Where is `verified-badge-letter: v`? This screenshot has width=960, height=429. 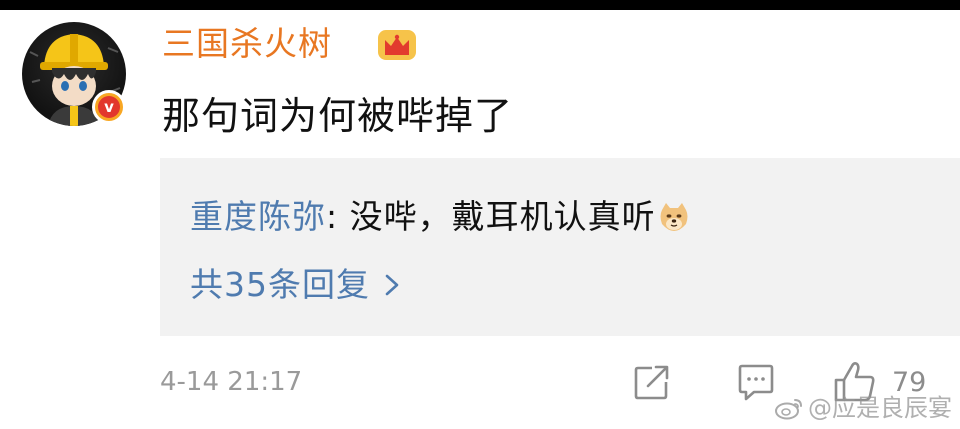
verified-badge-letter: v is located at coordinates (109, 107).